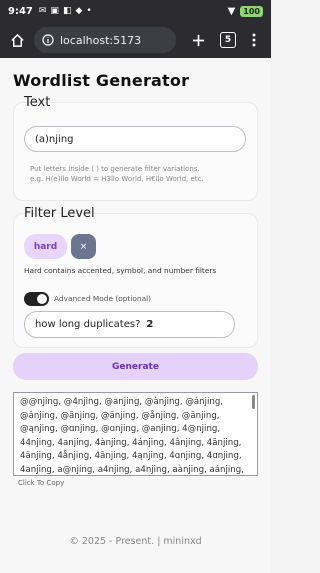 This screenshot has width=320, height=573. I want to click on clear-filter-button: ×, so click(83, 246).